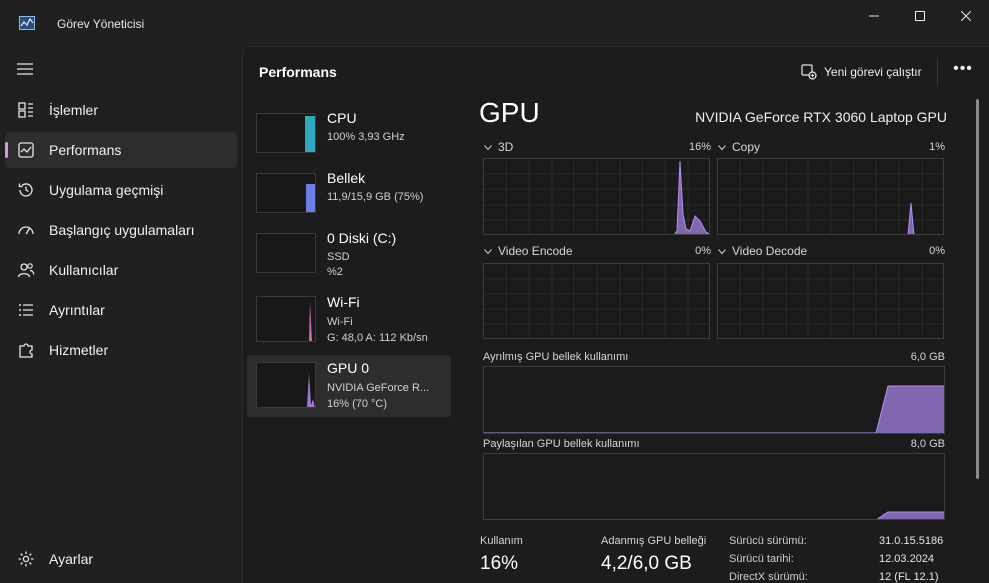  I want to click on resource-item-gpu: GPU 0 NVIDIA GeForce R... 16% (70 °C), so click(349, 386).